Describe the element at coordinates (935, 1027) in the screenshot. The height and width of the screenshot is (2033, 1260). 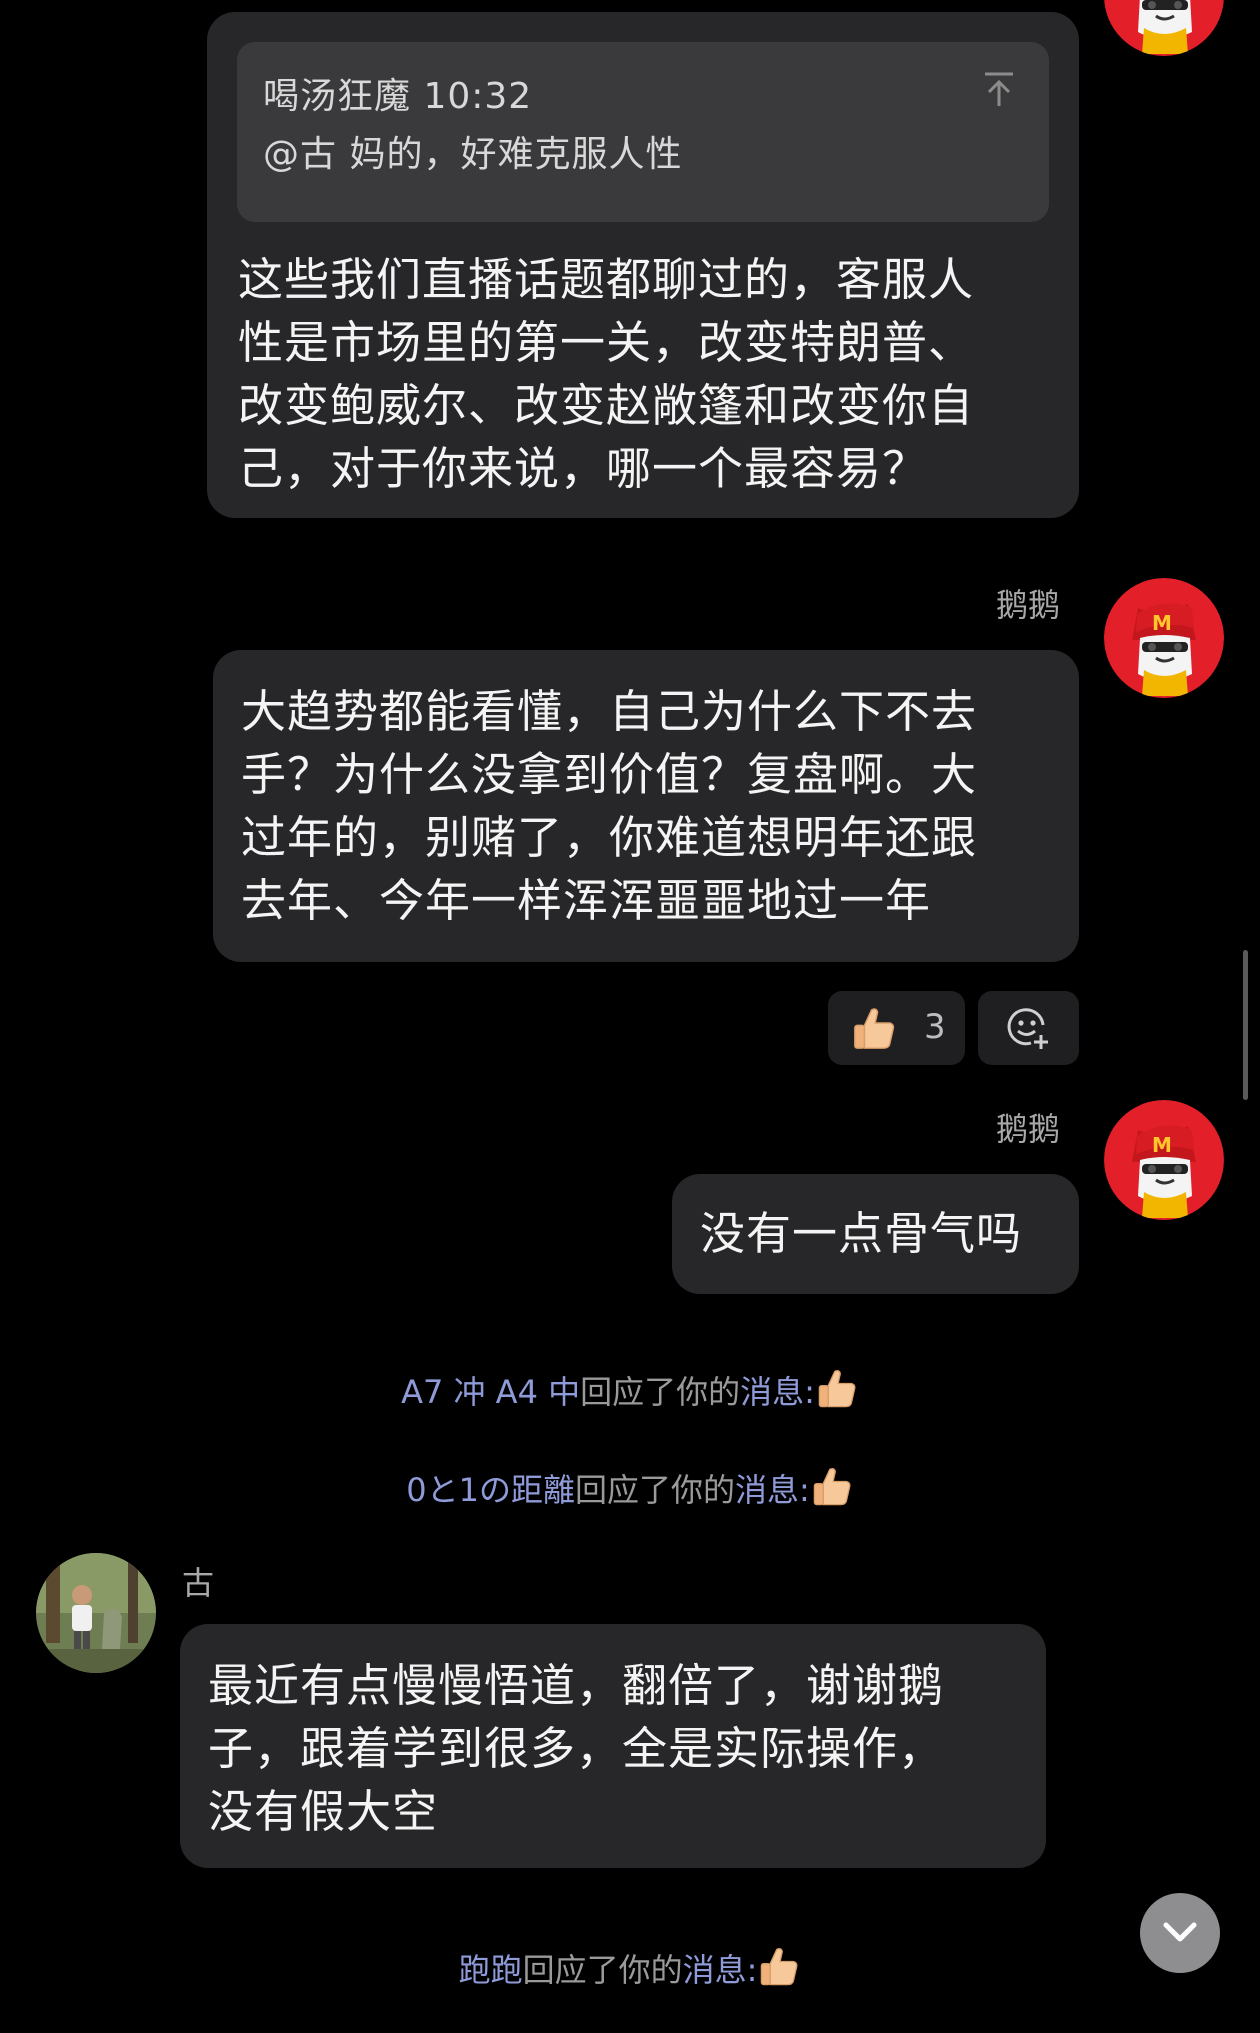
I see `reaction-count: 3` at that location.